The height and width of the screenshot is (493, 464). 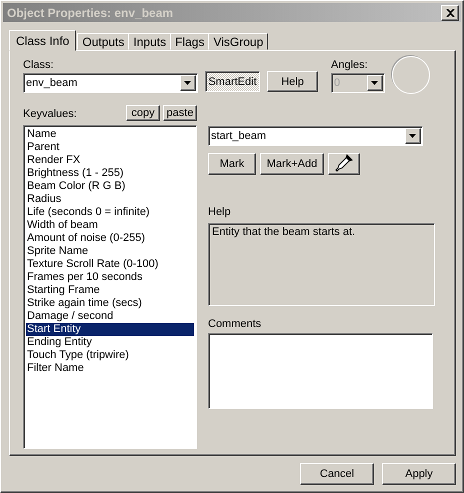 I want to click on list-item: Ending Entity, so click(x=110, y=342).